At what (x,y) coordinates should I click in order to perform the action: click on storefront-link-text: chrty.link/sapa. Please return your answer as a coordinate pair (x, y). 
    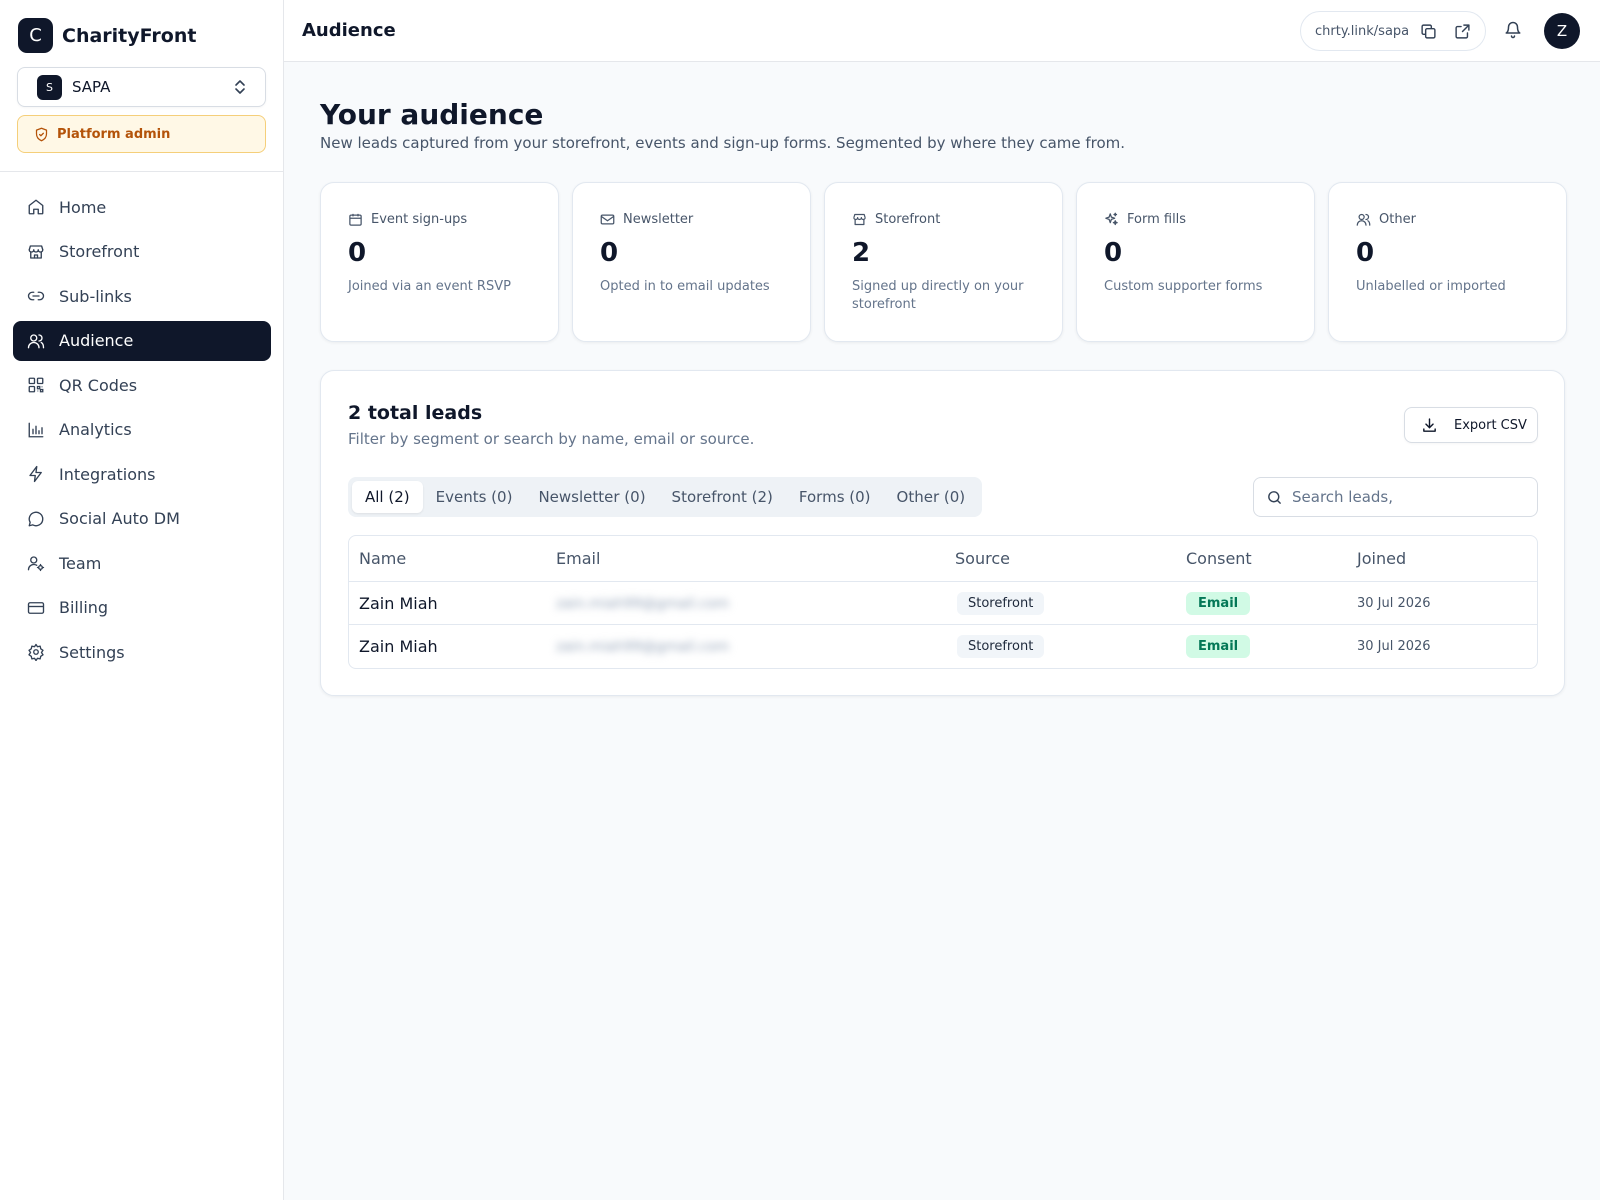
    Looking at the image, I should click on (1366, 31).